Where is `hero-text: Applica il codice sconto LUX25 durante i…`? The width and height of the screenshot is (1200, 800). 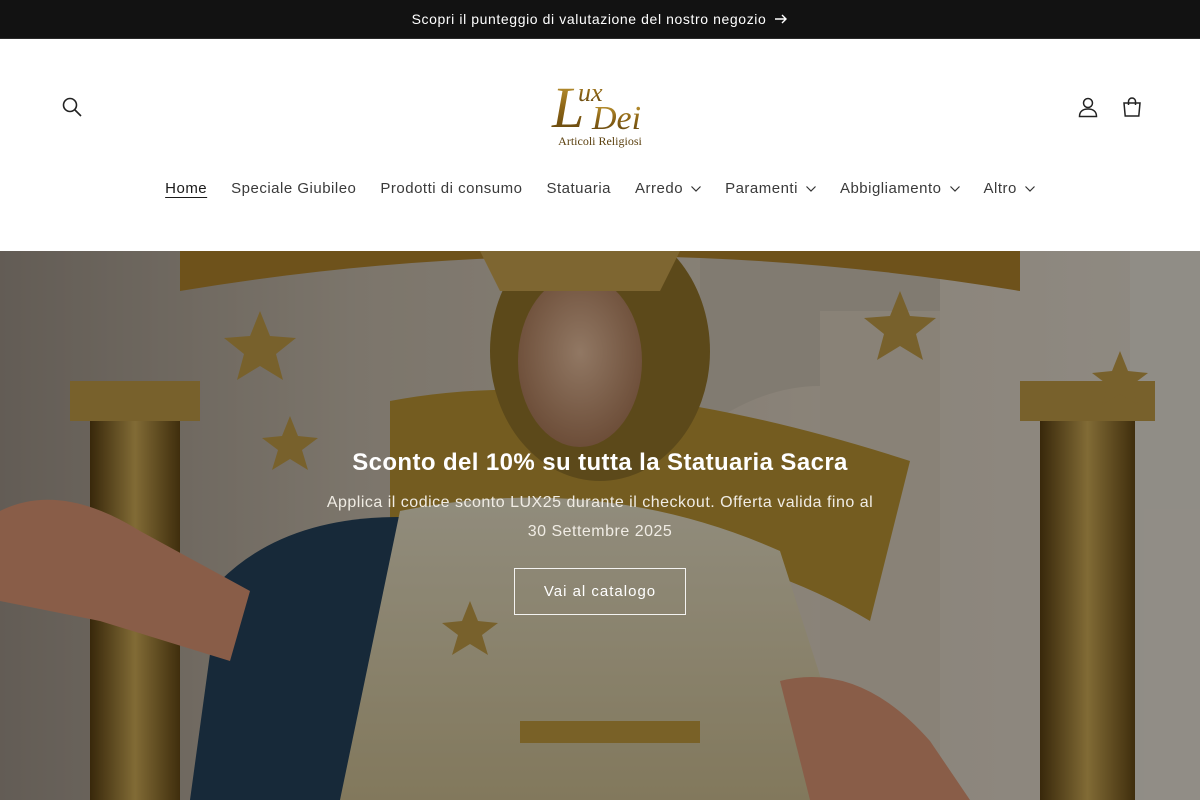
hero-text: Applica il codice sconto LUX25 durante i… is located at coordinates (600, 517).